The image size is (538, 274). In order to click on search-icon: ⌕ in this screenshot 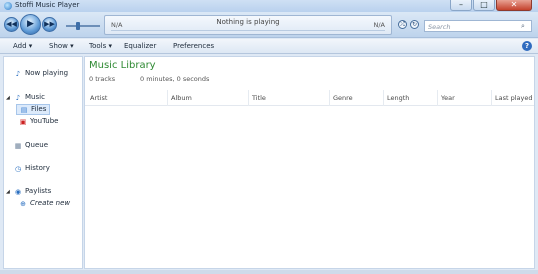, I will do `click(525, 26)`.